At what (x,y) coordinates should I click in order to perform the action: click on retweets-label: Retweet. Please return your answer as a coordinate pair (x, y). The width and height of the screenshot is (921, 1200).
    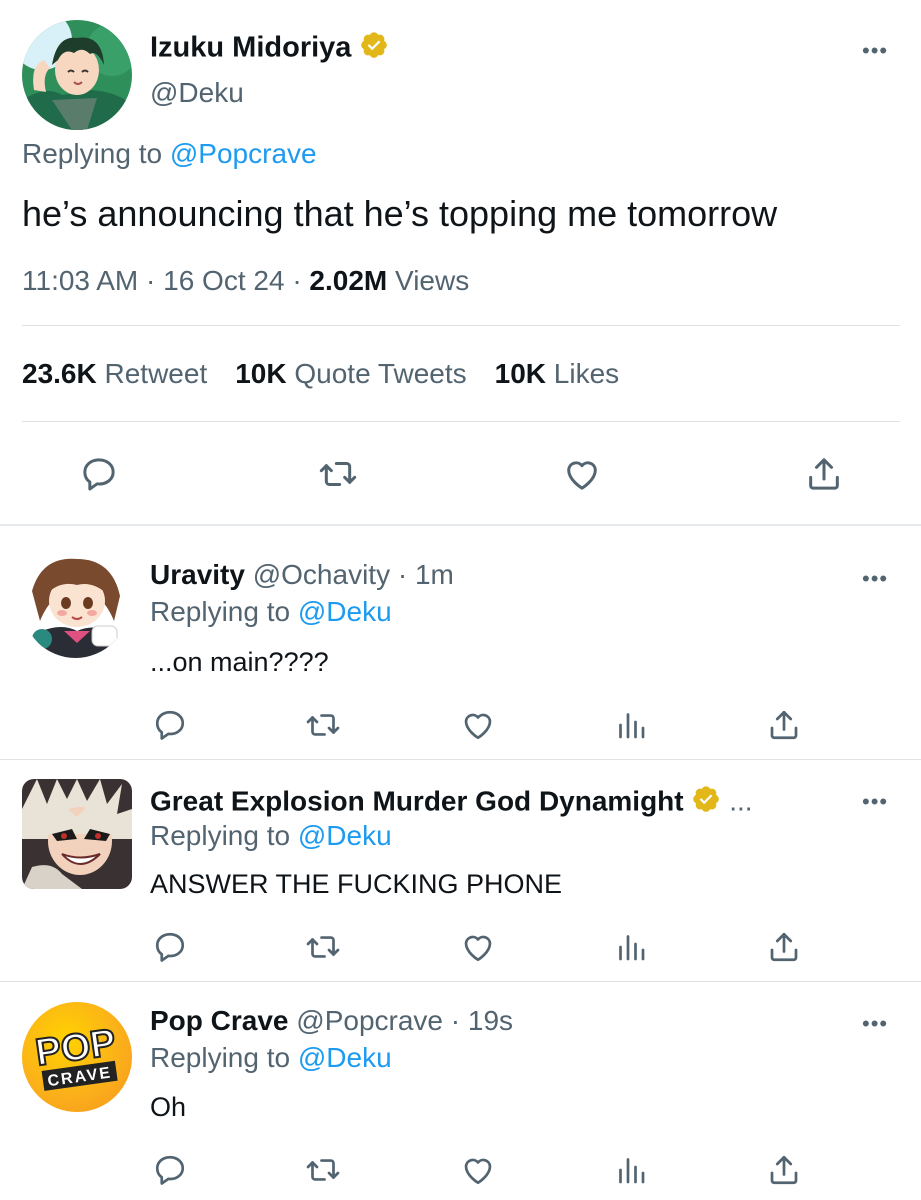
    Looking at the image, I should click on (156, 373).